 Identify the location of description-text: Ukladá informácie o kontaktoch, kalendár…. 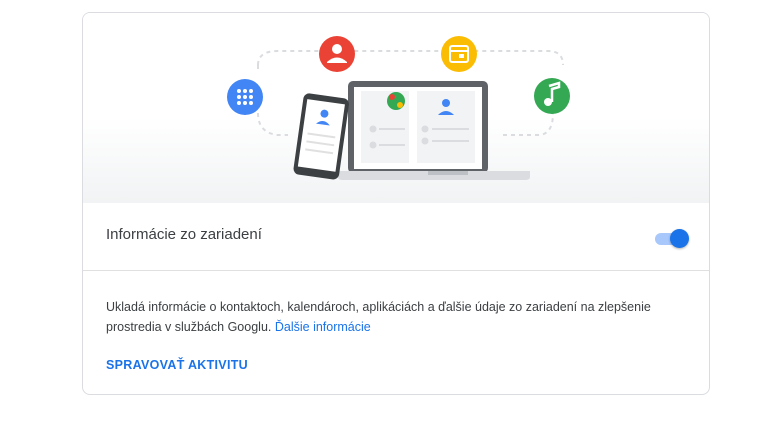
(378, 317).